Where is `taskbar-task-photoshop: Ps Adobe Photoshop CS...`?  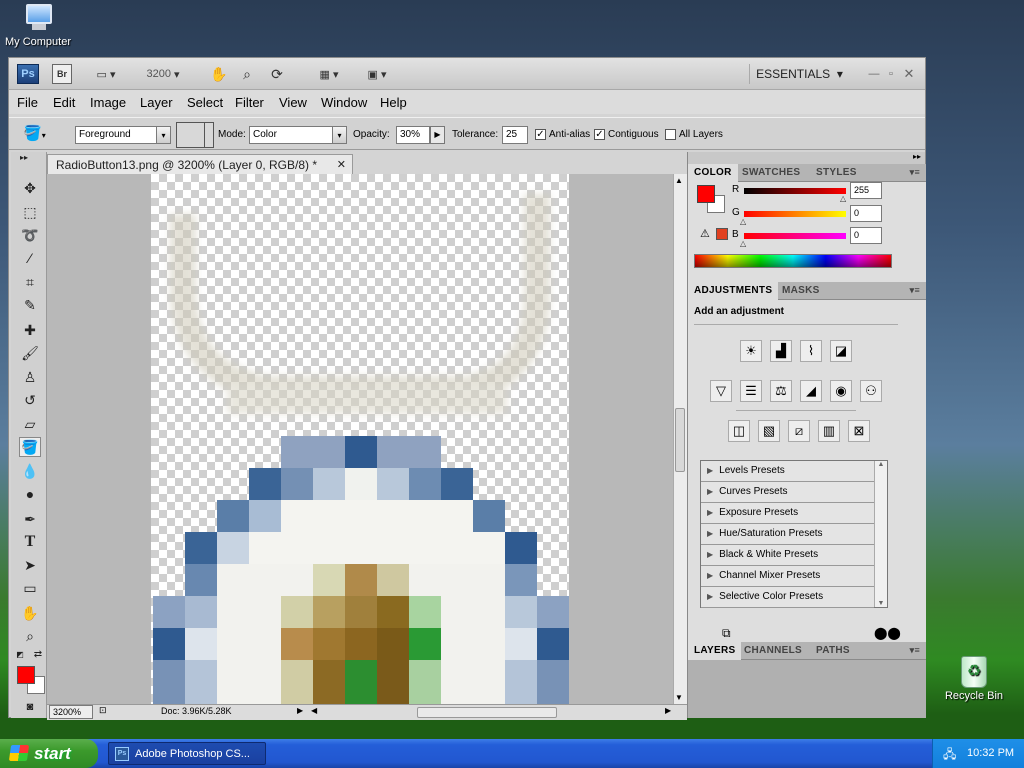
taskbar-task-photoshop: Ps Adobe Photoshop CS... is located at coordinates (187, 753).